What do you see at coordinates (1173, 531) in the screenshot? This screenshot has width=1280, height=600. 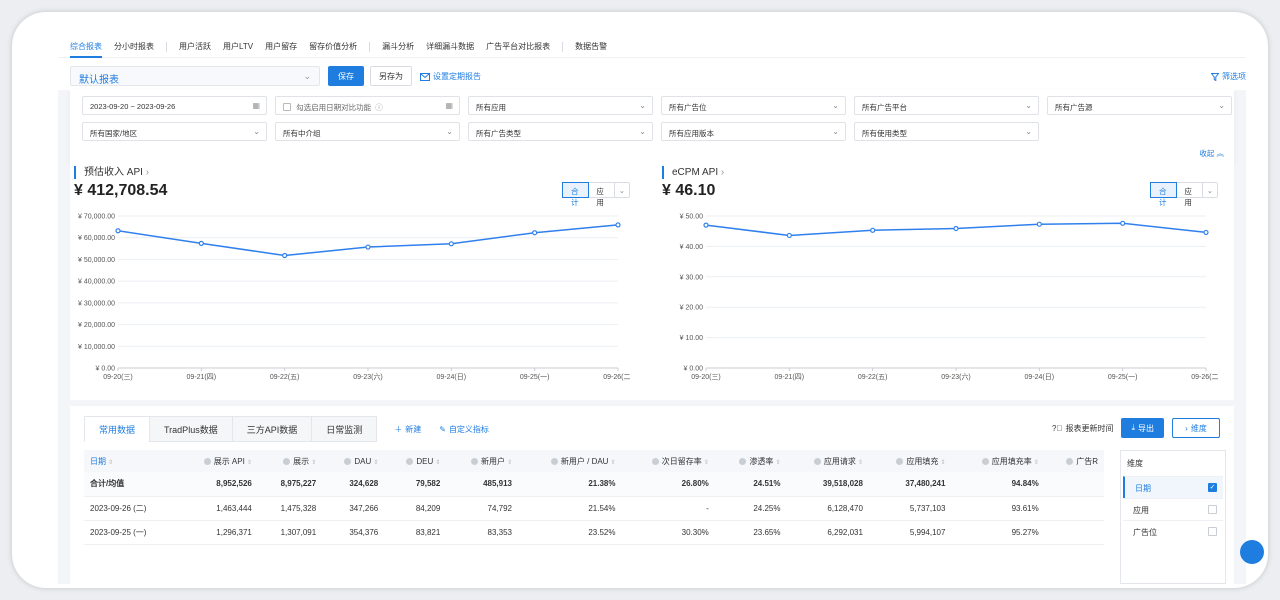 I see `dimension-item-ad-slot: 广告位` at bounding box center [1173, 531].